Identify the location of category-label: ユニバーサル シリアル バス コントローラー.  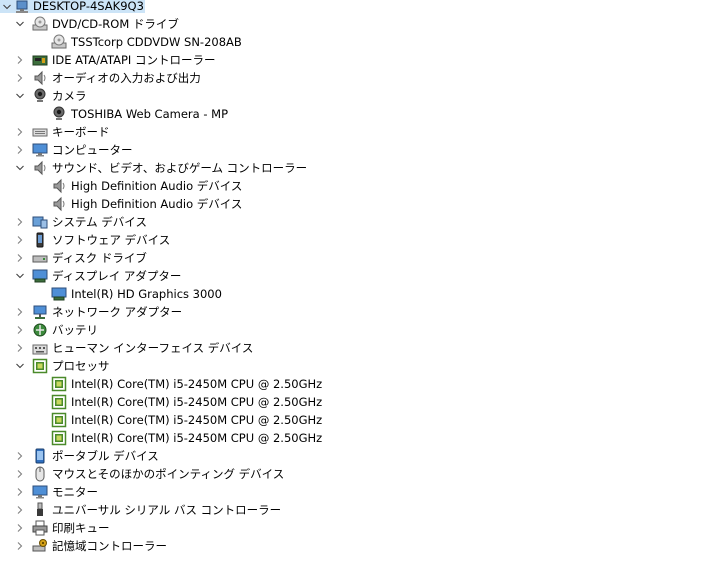
(167, 510).